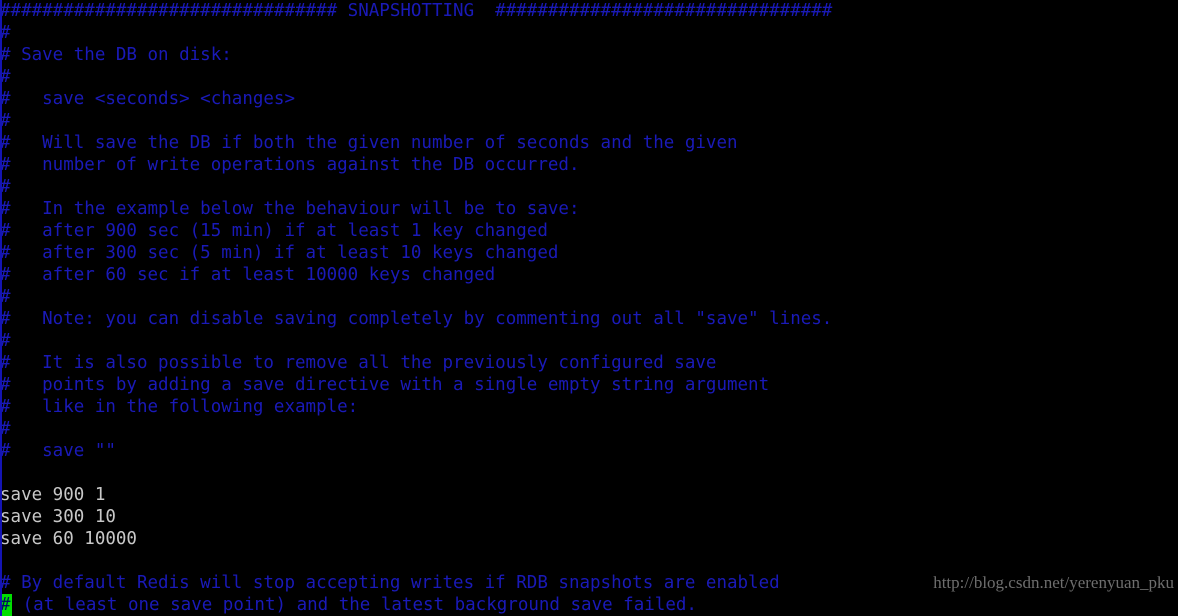 This screenshot has height=616, width=1178. What do you see at coordinates (589, 55) in the screenshot?
I see `editor-line: # Save the DB on disk:` at bounding box center [589, 55].